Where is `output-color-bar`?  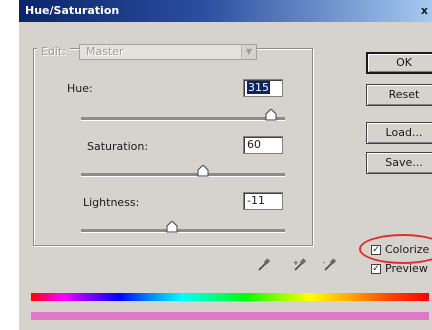 output-color-bar is located at coordinates (230, 316).